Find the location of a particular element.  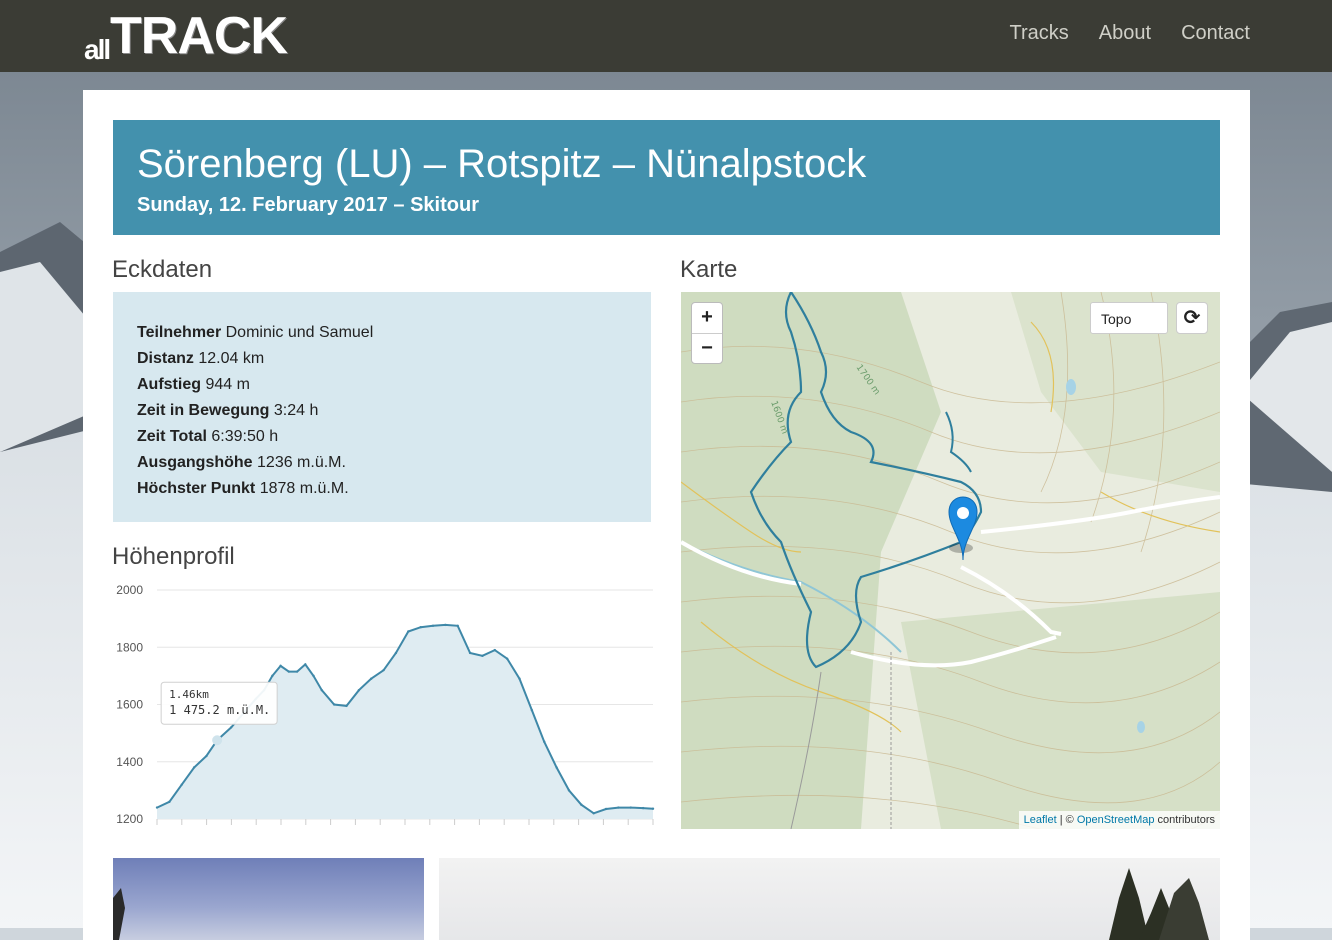

fact-item: Distanz 12.04 km is located at coordinates (255, 359).